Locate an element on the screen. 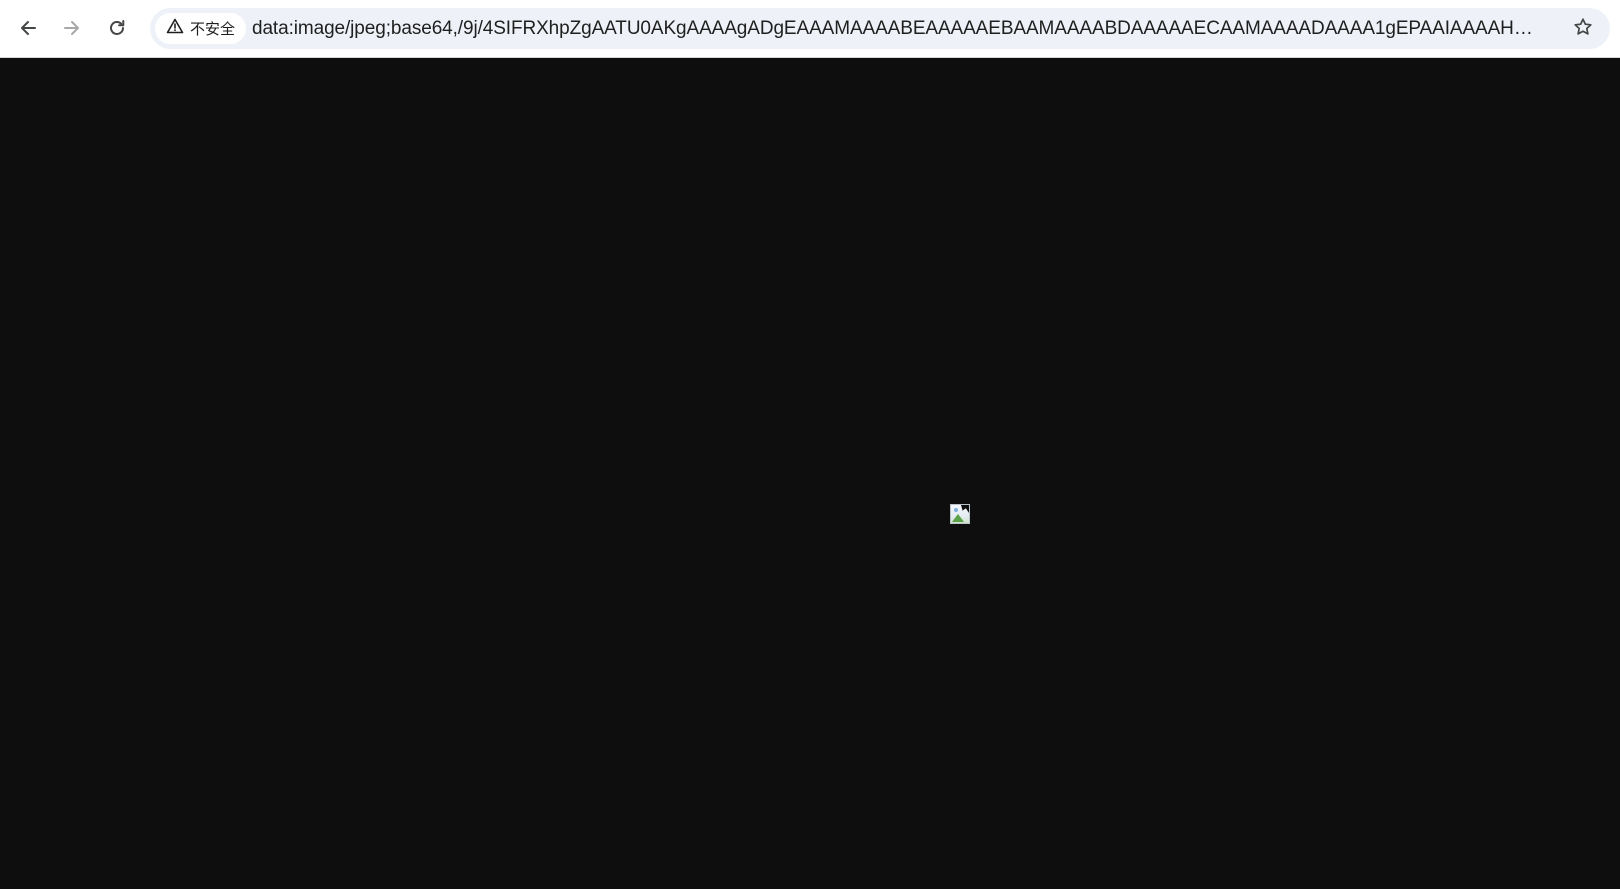 The height and width of the screenshot is (889, 1620). warning-triangle-icon is located at coordinates (175, 28).